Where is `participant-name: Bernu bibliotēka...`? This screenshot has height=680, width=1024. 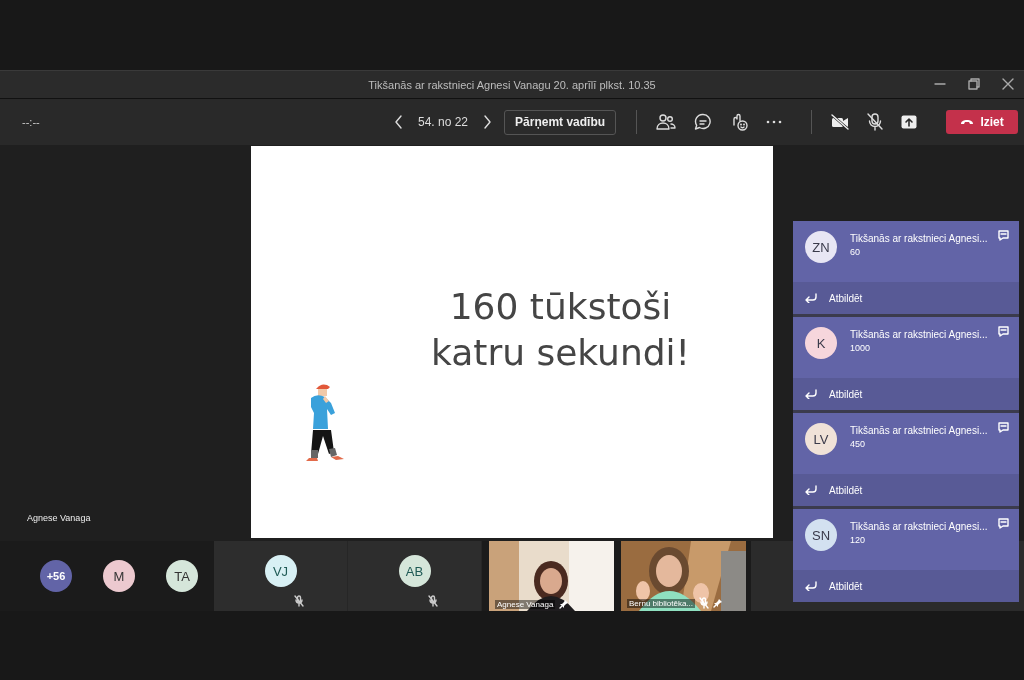
participant-name: Bernu bibliotēka... is located at coordinates (661, 603).